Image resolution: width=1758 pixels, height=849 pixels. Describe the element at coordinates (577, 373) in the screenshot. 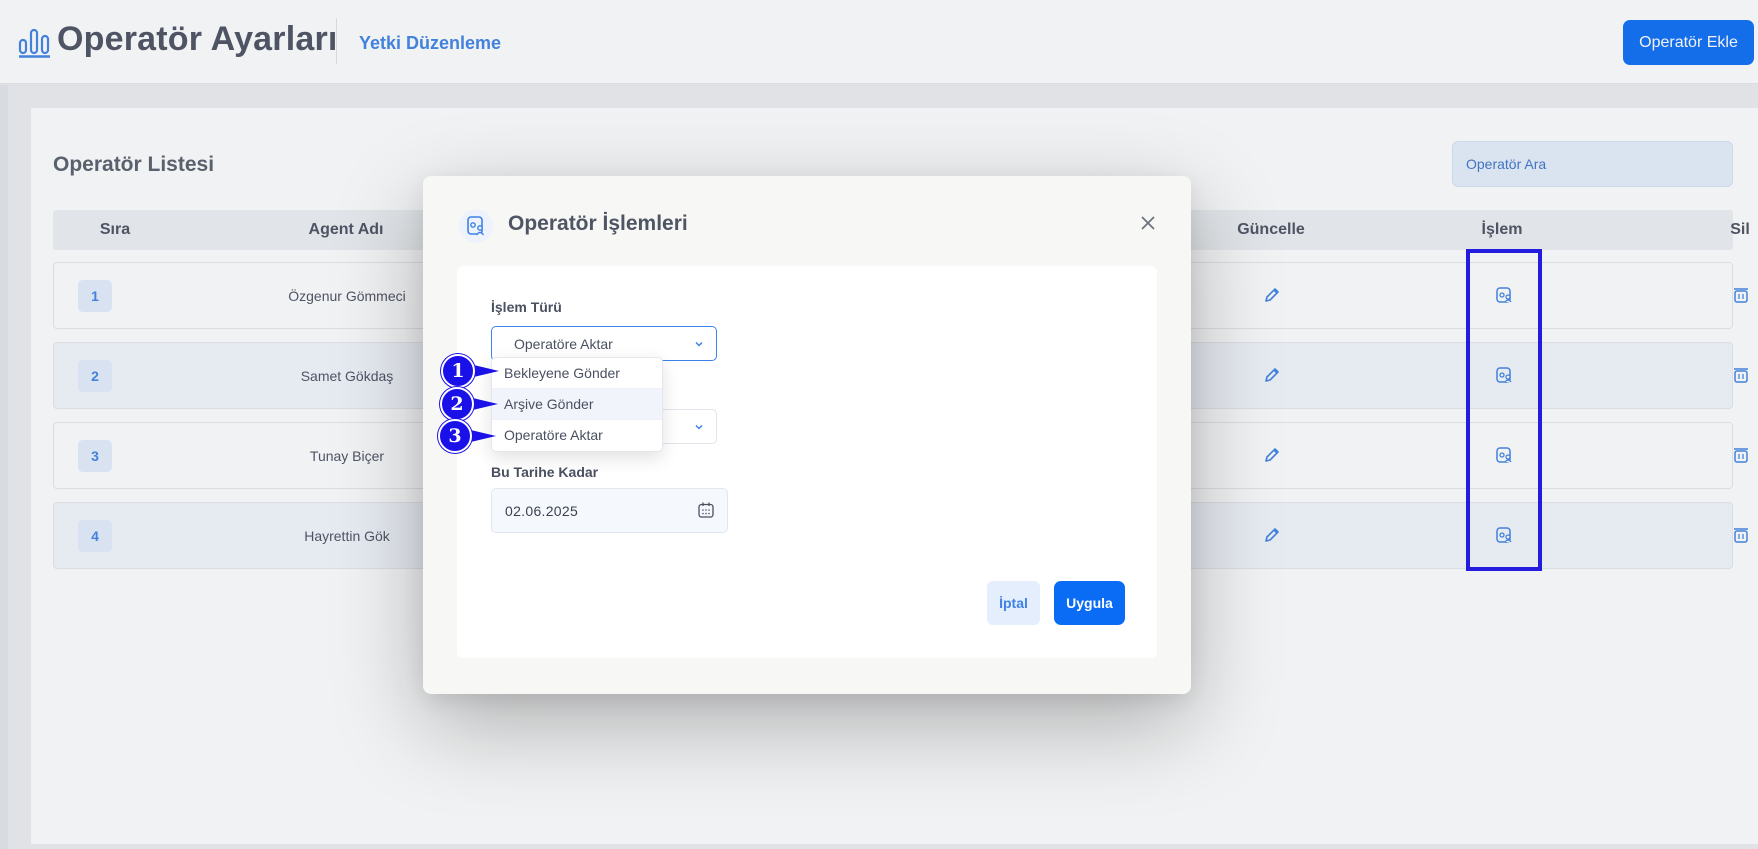

I see `dropdown-option-bekleyene-gonder: Bekleyene Gönder` at that location.